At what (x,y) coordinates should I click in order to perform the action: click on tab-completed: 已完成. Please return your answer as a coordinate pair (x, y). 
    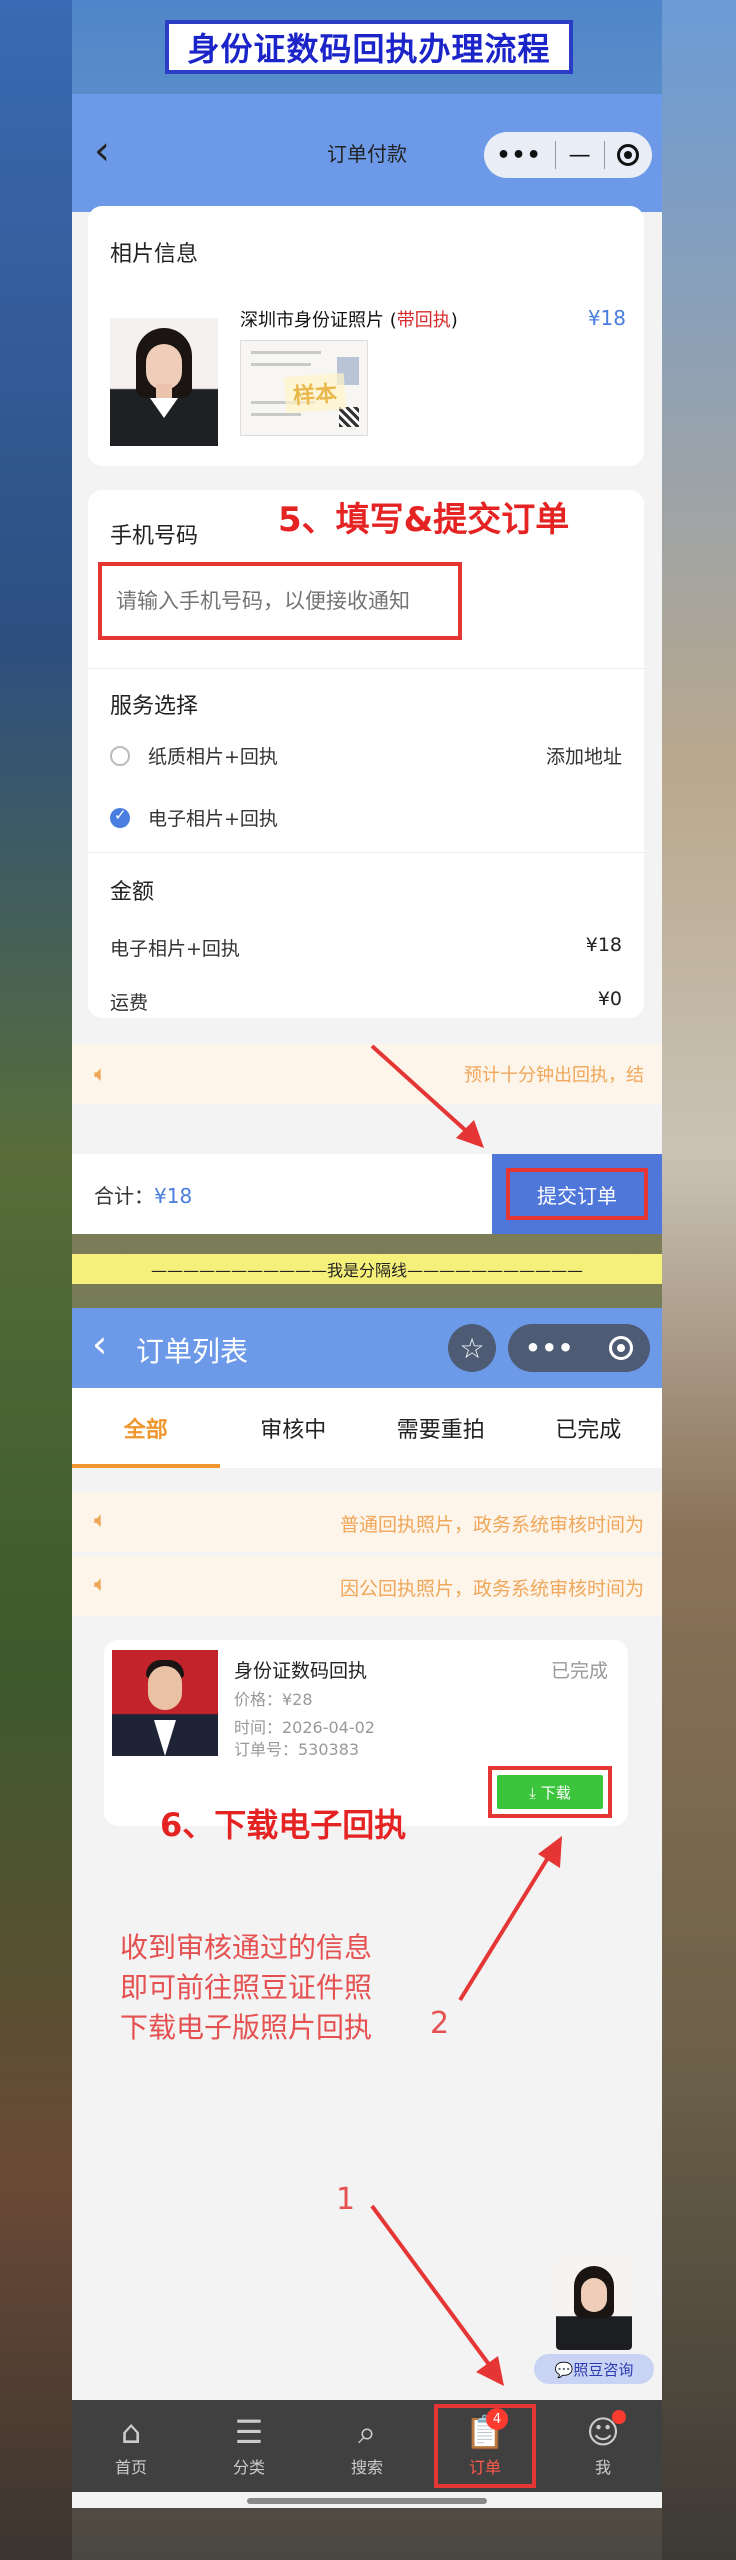
    Looking at the image, I should click on (589, 1428).